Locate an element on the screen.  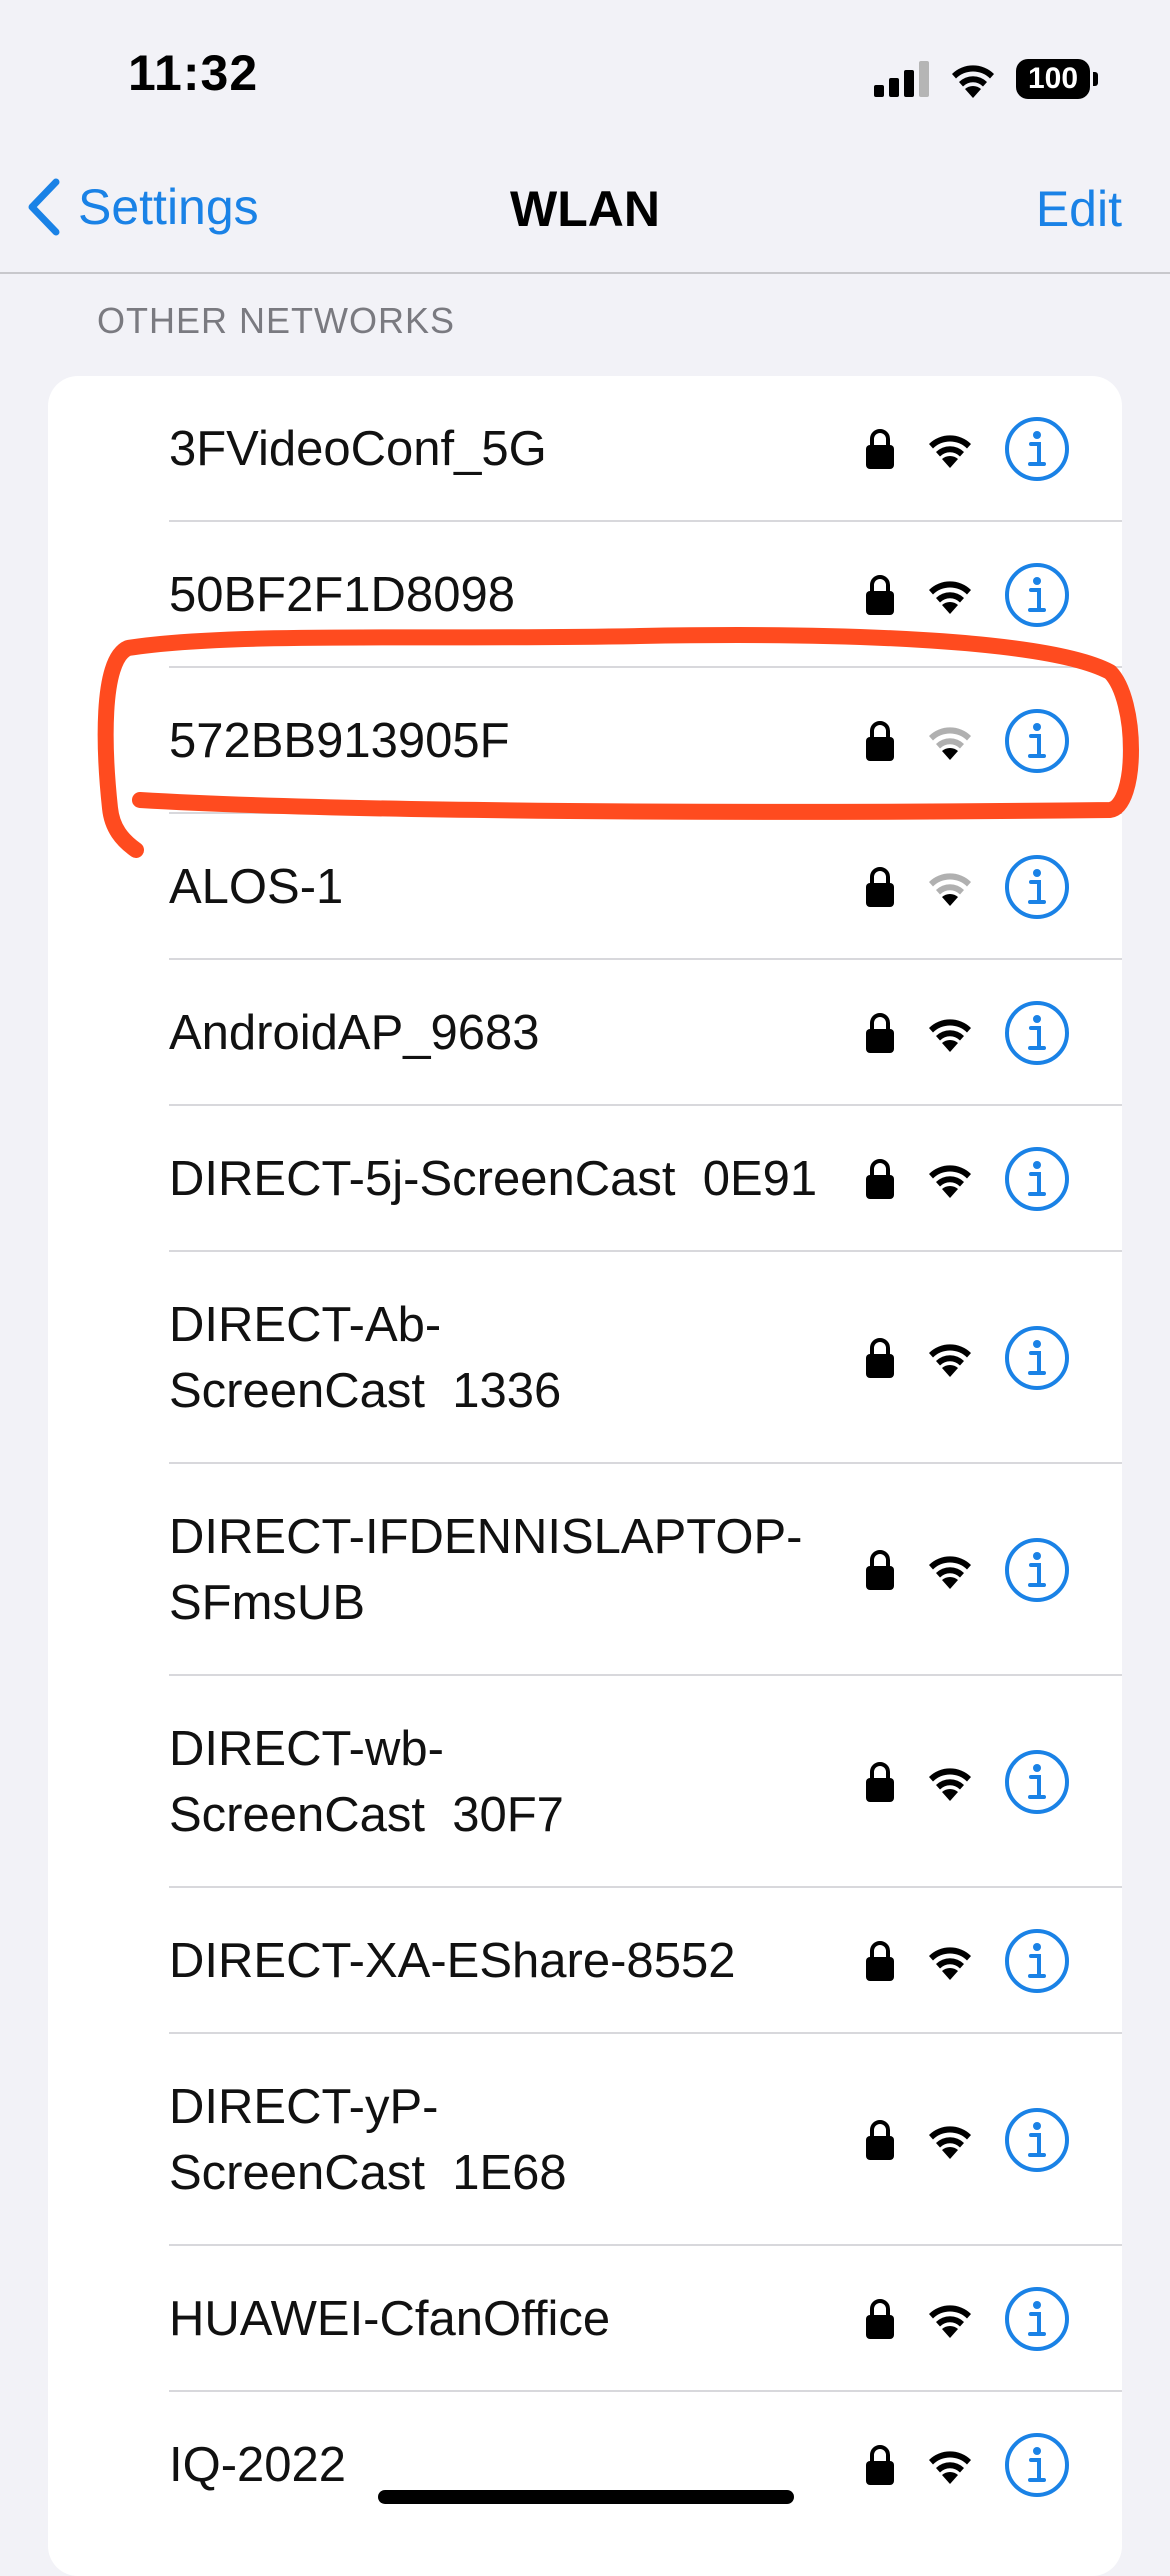
network-name: IQ-2022 is located at coordinates (257, 2465).